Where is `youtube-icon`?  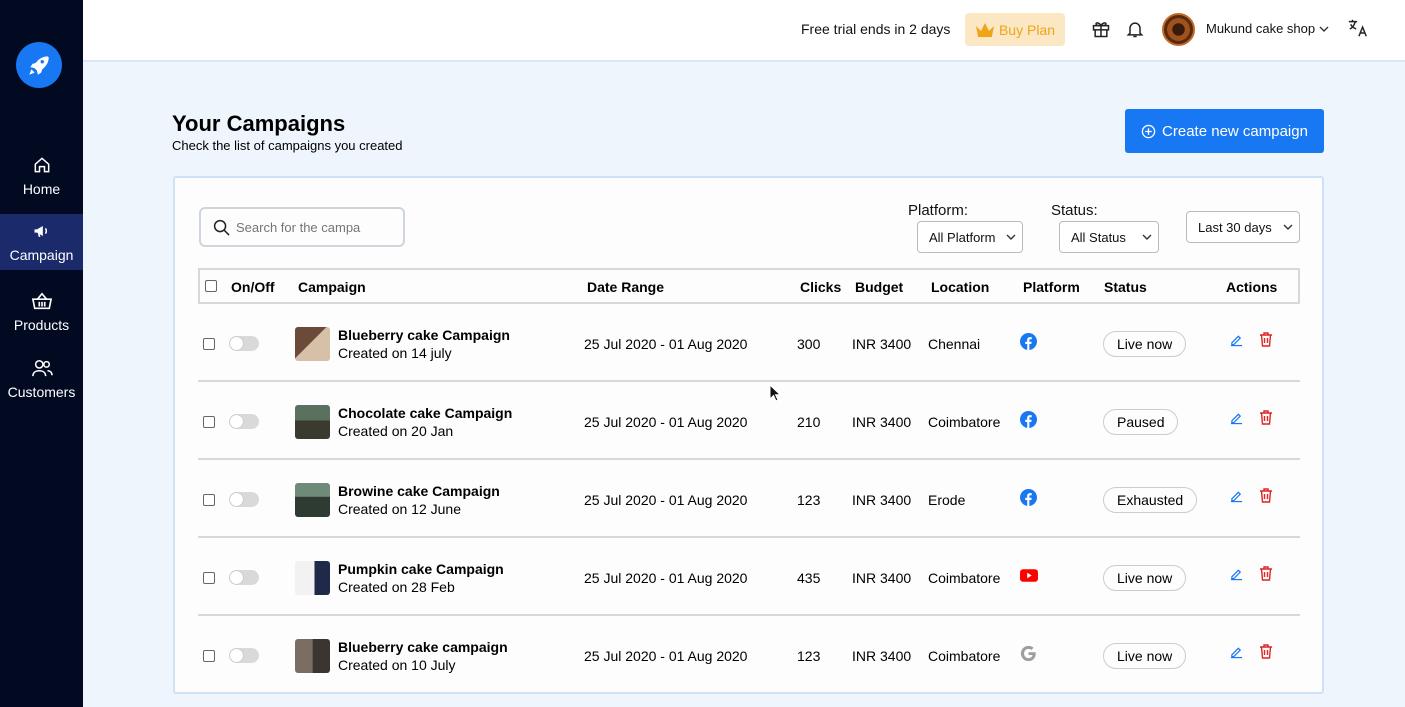
youtube-icon is located at coordinates (1029, 575).